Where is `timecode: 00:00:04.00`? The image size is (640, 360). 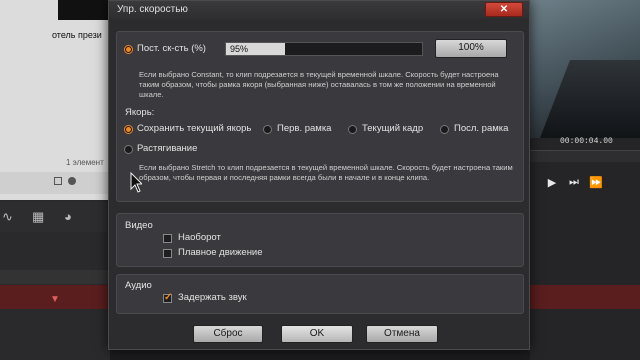
timecode: 00:00:04.00 is located at coordinates (586, 141).